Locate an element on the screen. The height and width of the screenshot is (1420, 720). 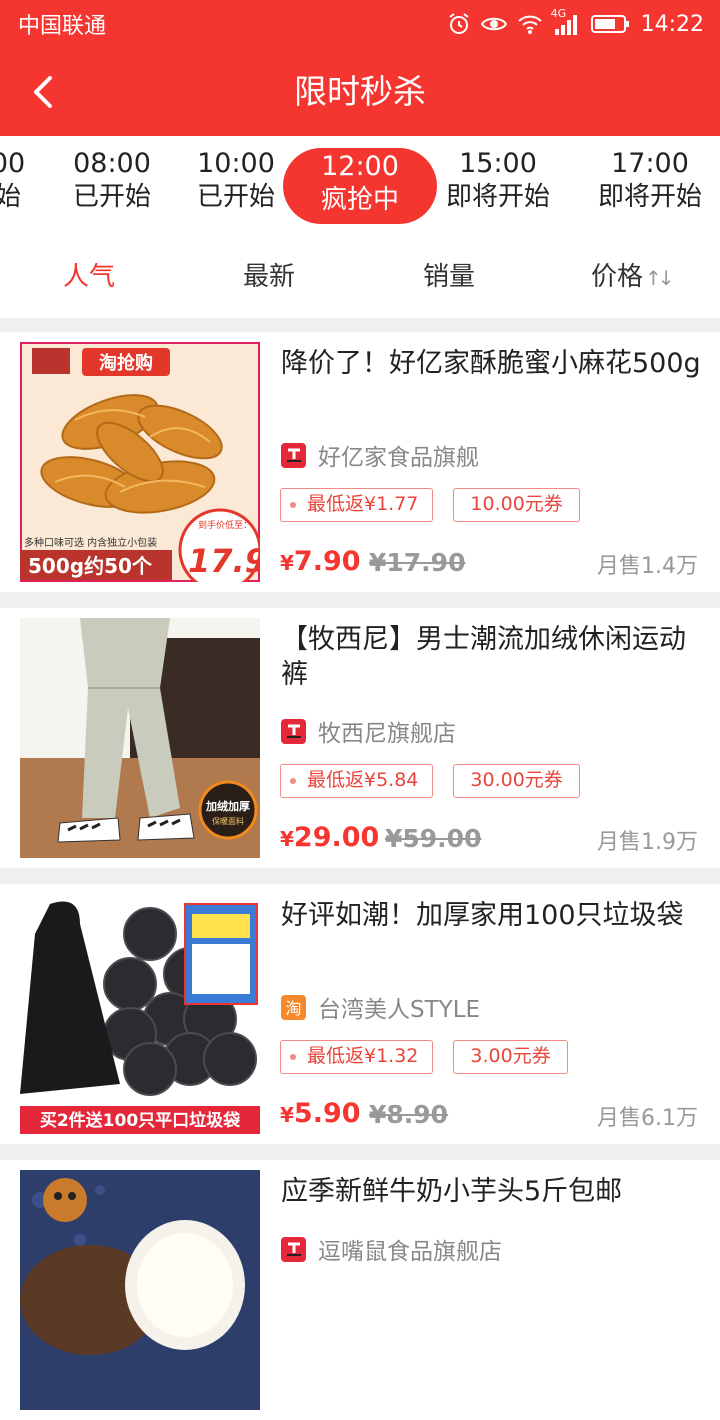
status-bar: 中国联通 4G 14:22 is located at coordinates (360, 24).